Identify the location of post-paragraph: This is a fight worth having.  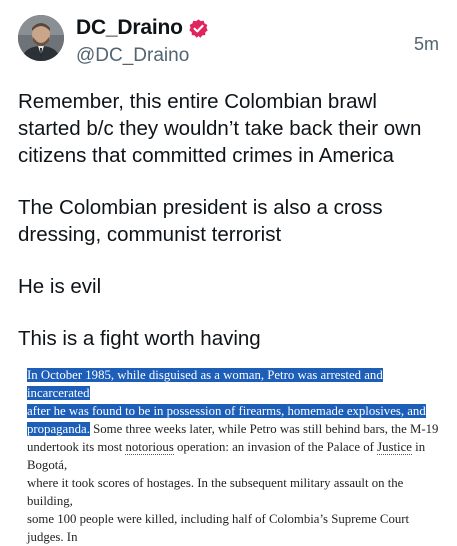
(139, 338).